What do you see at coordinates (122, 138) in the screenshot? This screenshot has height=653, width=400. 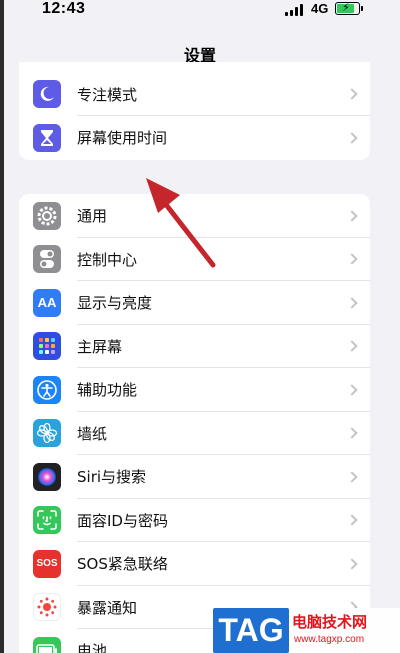 I see `settings-item-label: 屏幕使用时间` at bounding box center [122, 138].